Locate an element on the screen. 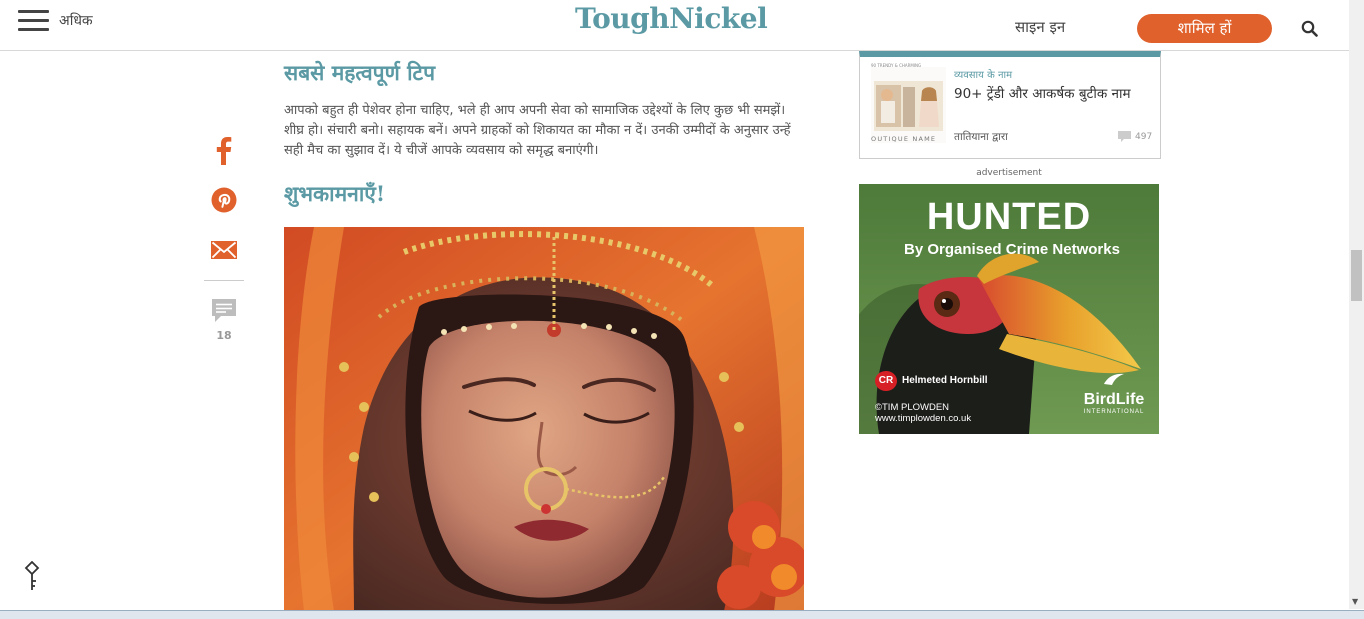 This screenshot has height=619, width=1364. pinterest-icon is located at coordinates (224, 200).